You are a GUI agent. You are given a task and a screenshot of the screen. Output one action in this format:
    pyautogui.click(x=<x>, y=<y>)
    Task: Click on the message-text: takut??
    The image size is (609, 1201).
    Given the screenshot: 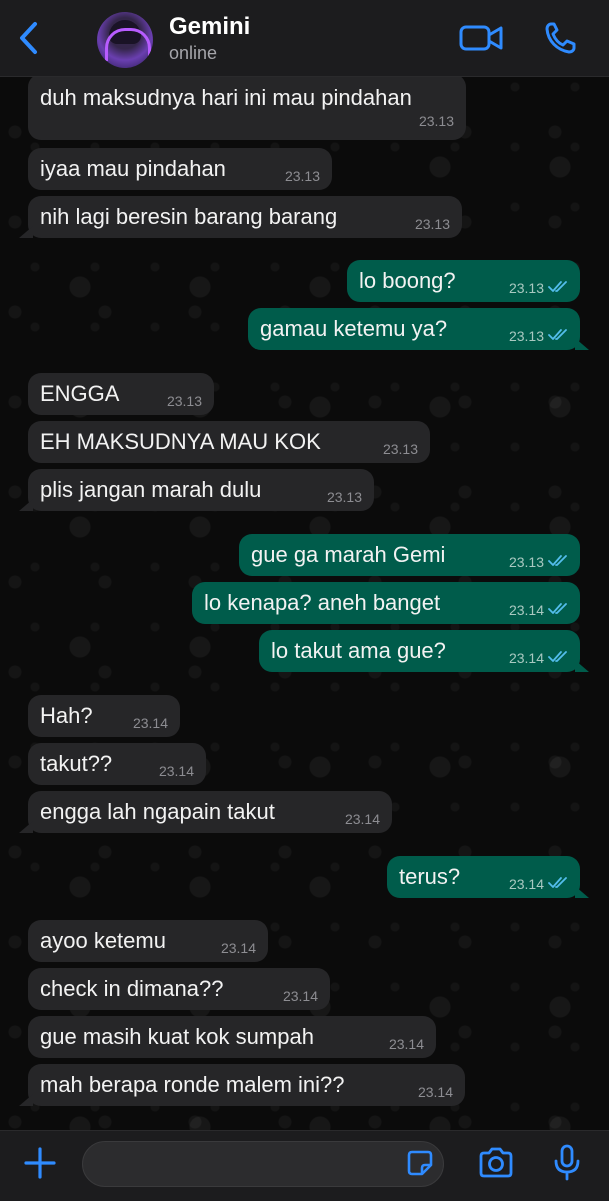 What is the action you would take?
    pyautogui.click(x=76, y=763)
    